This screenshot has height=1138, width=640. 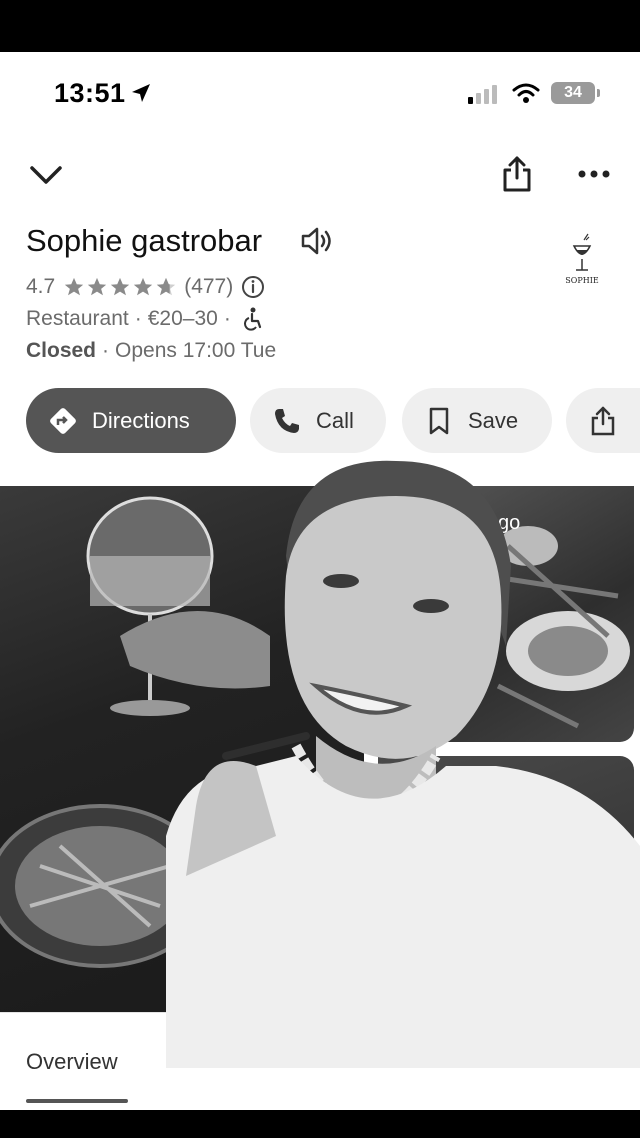 What do you see at coordinates (575, 93) in the screenshot?
I see `battery-indicator: 34` at bounding box center [575, 93].